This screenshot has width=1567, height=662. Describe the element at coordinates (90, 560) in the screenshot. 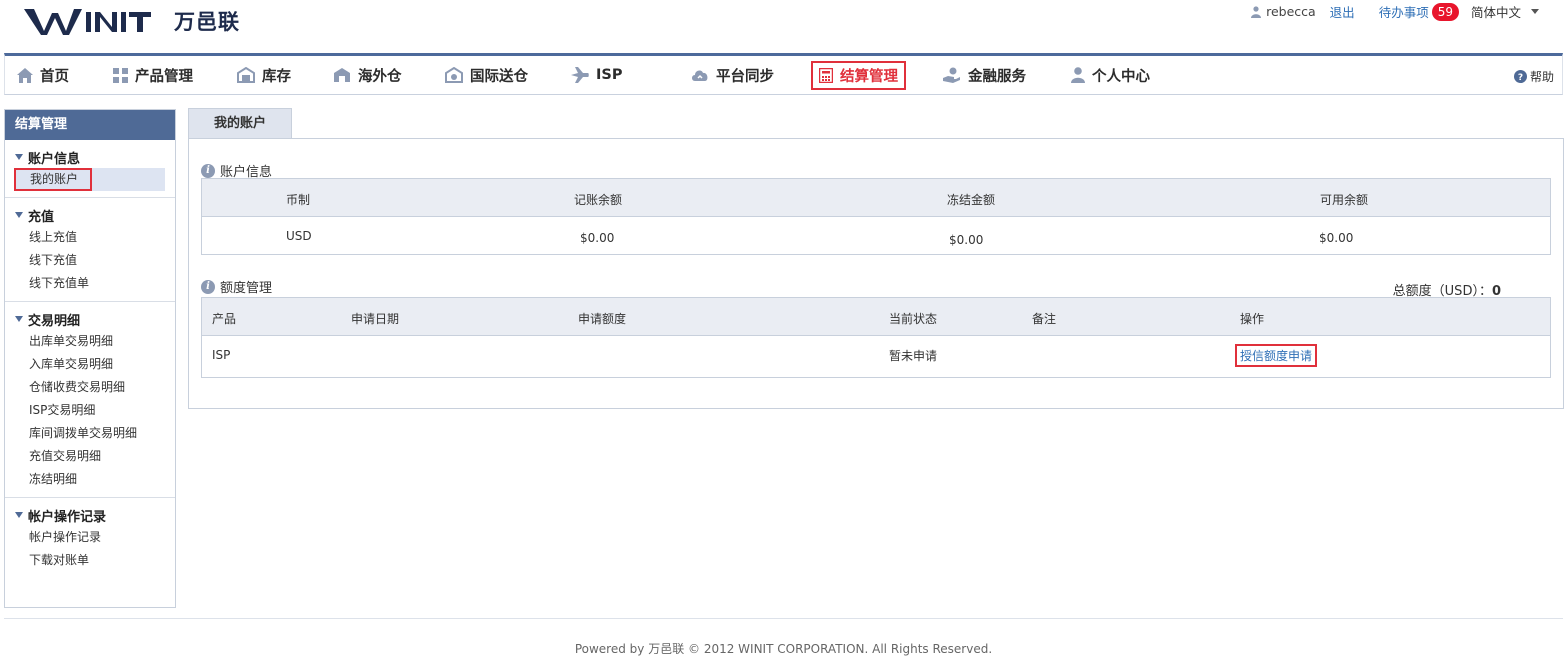

I see `sidebar-item-download-statement: 下载对账单` at that location.